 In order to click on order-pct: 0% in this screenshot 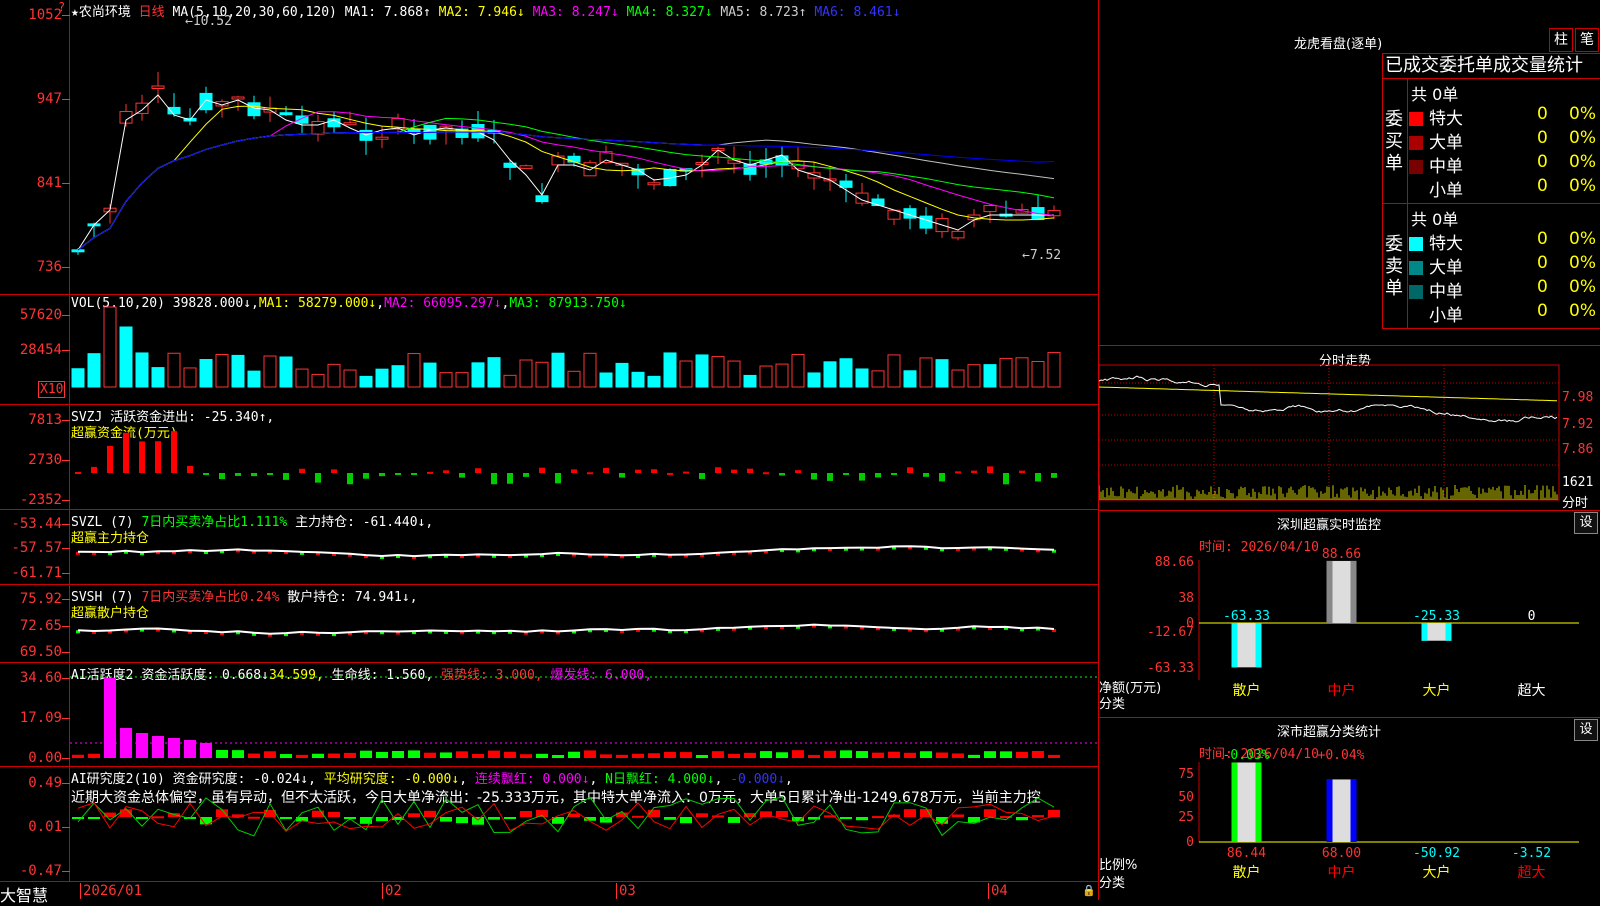, I will do `click(1582, 239)`.